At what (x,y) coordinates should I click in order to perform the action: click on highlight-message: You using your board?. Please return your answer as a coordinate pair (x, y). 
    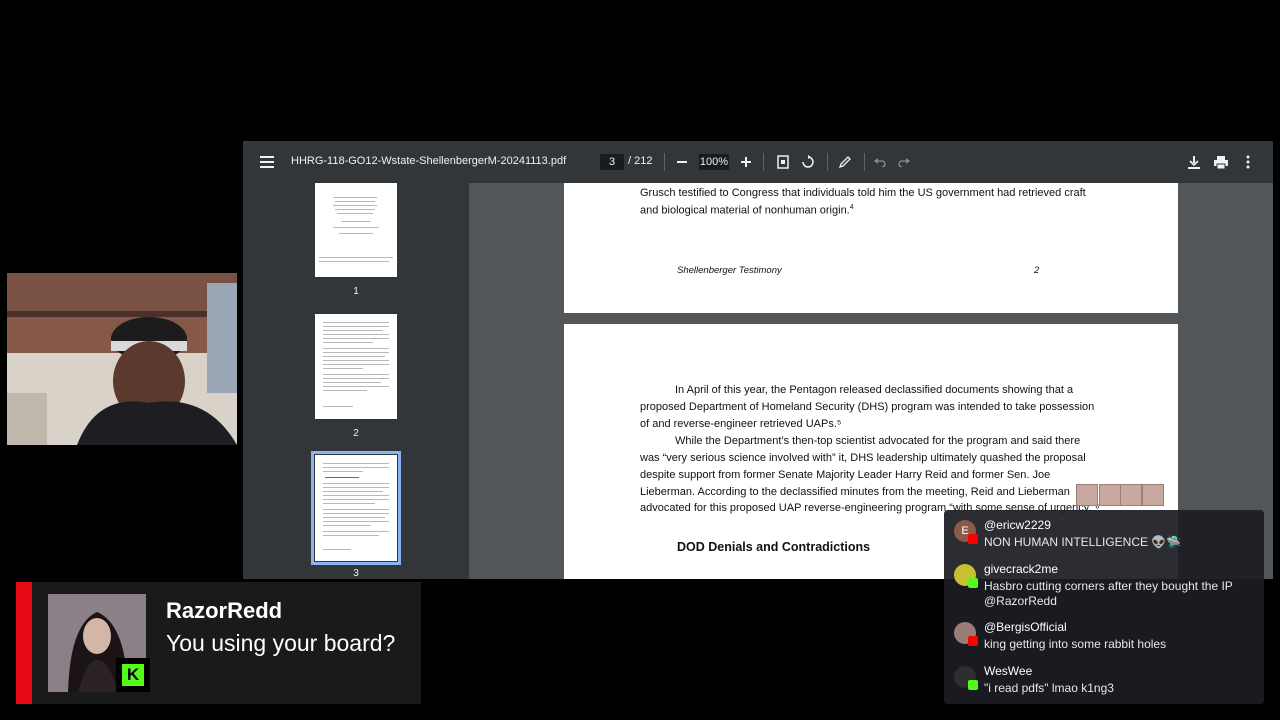
    Looking at the image, I should click on (281, 643).